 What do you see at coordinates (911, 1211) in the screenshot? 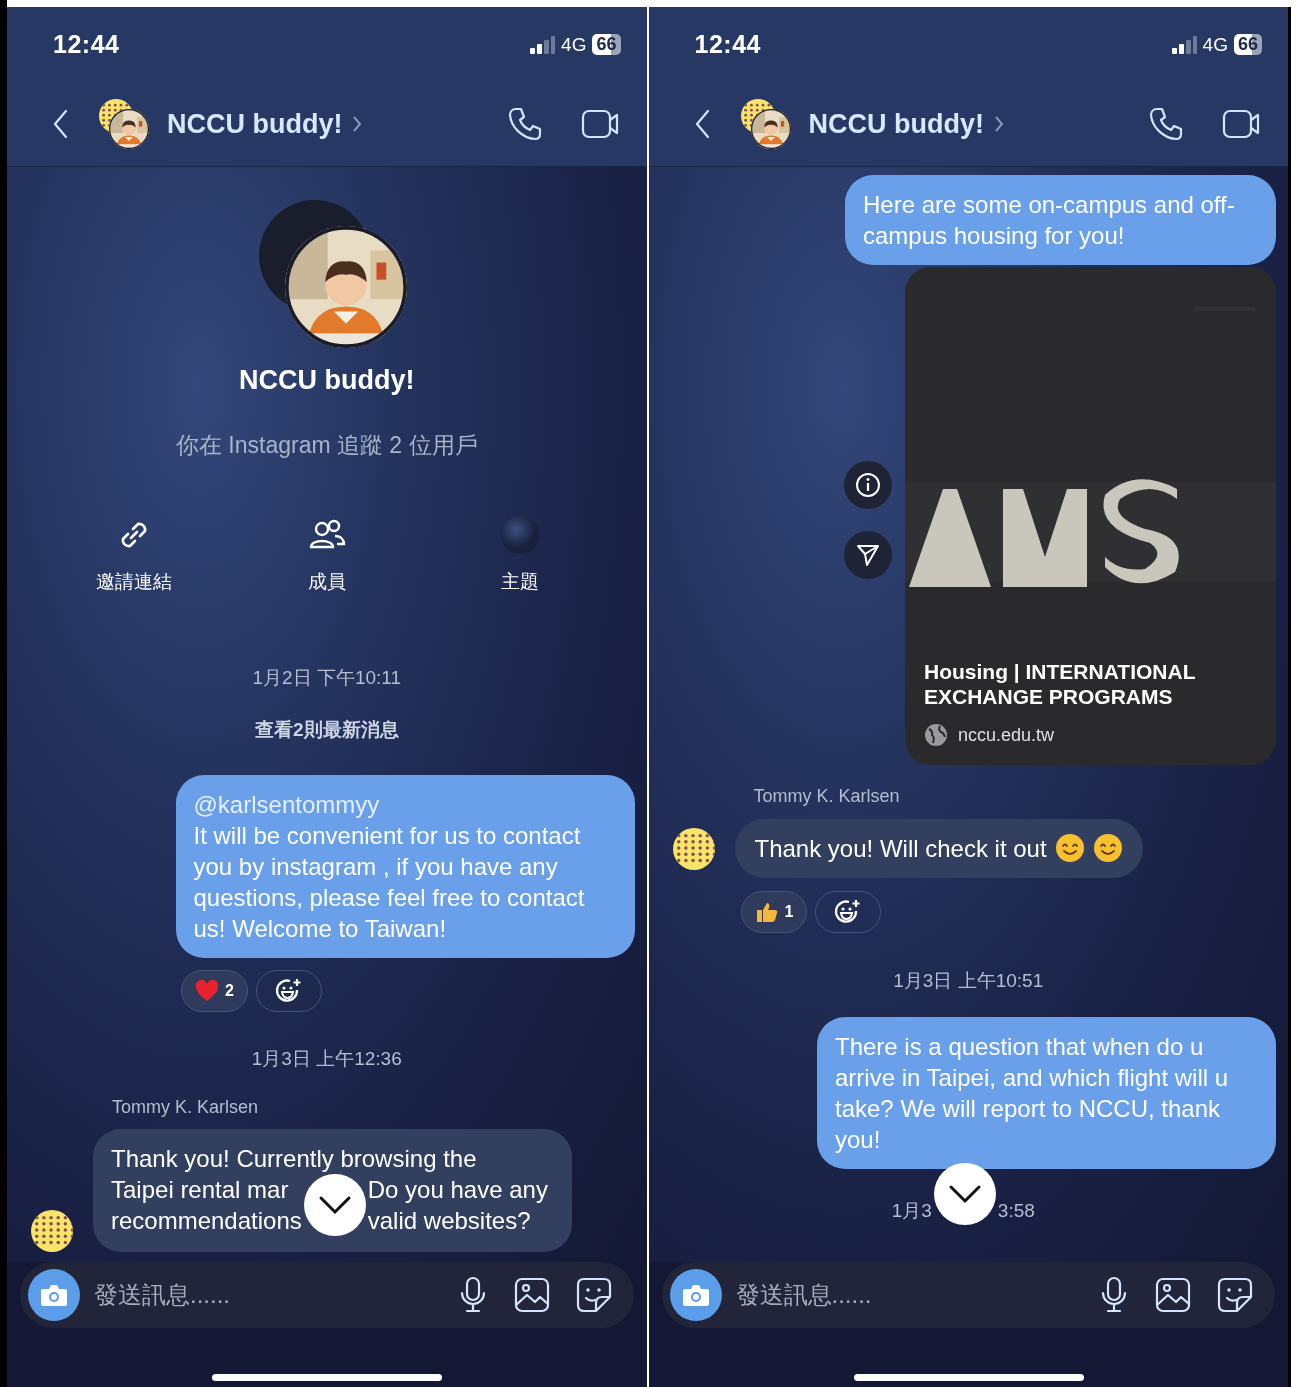
I see `timestamp: 1月3` at bounding box center [911, 1211].